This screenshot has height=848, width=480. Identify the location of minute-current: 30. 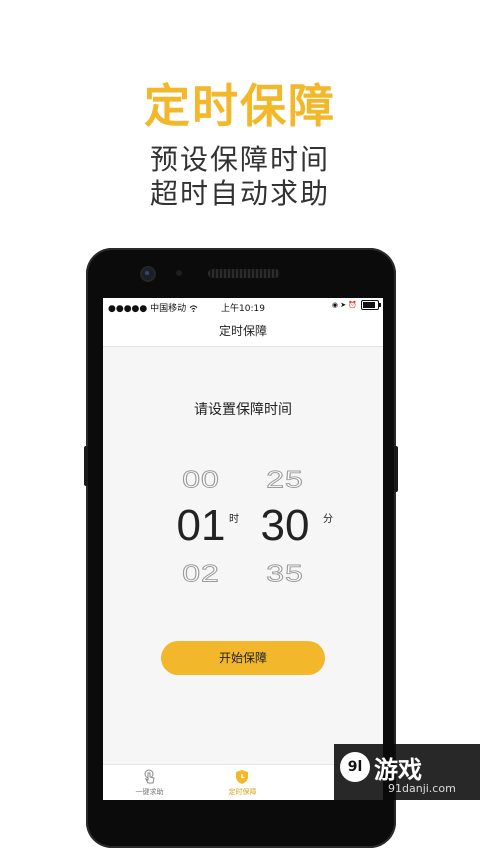
(285, 526).